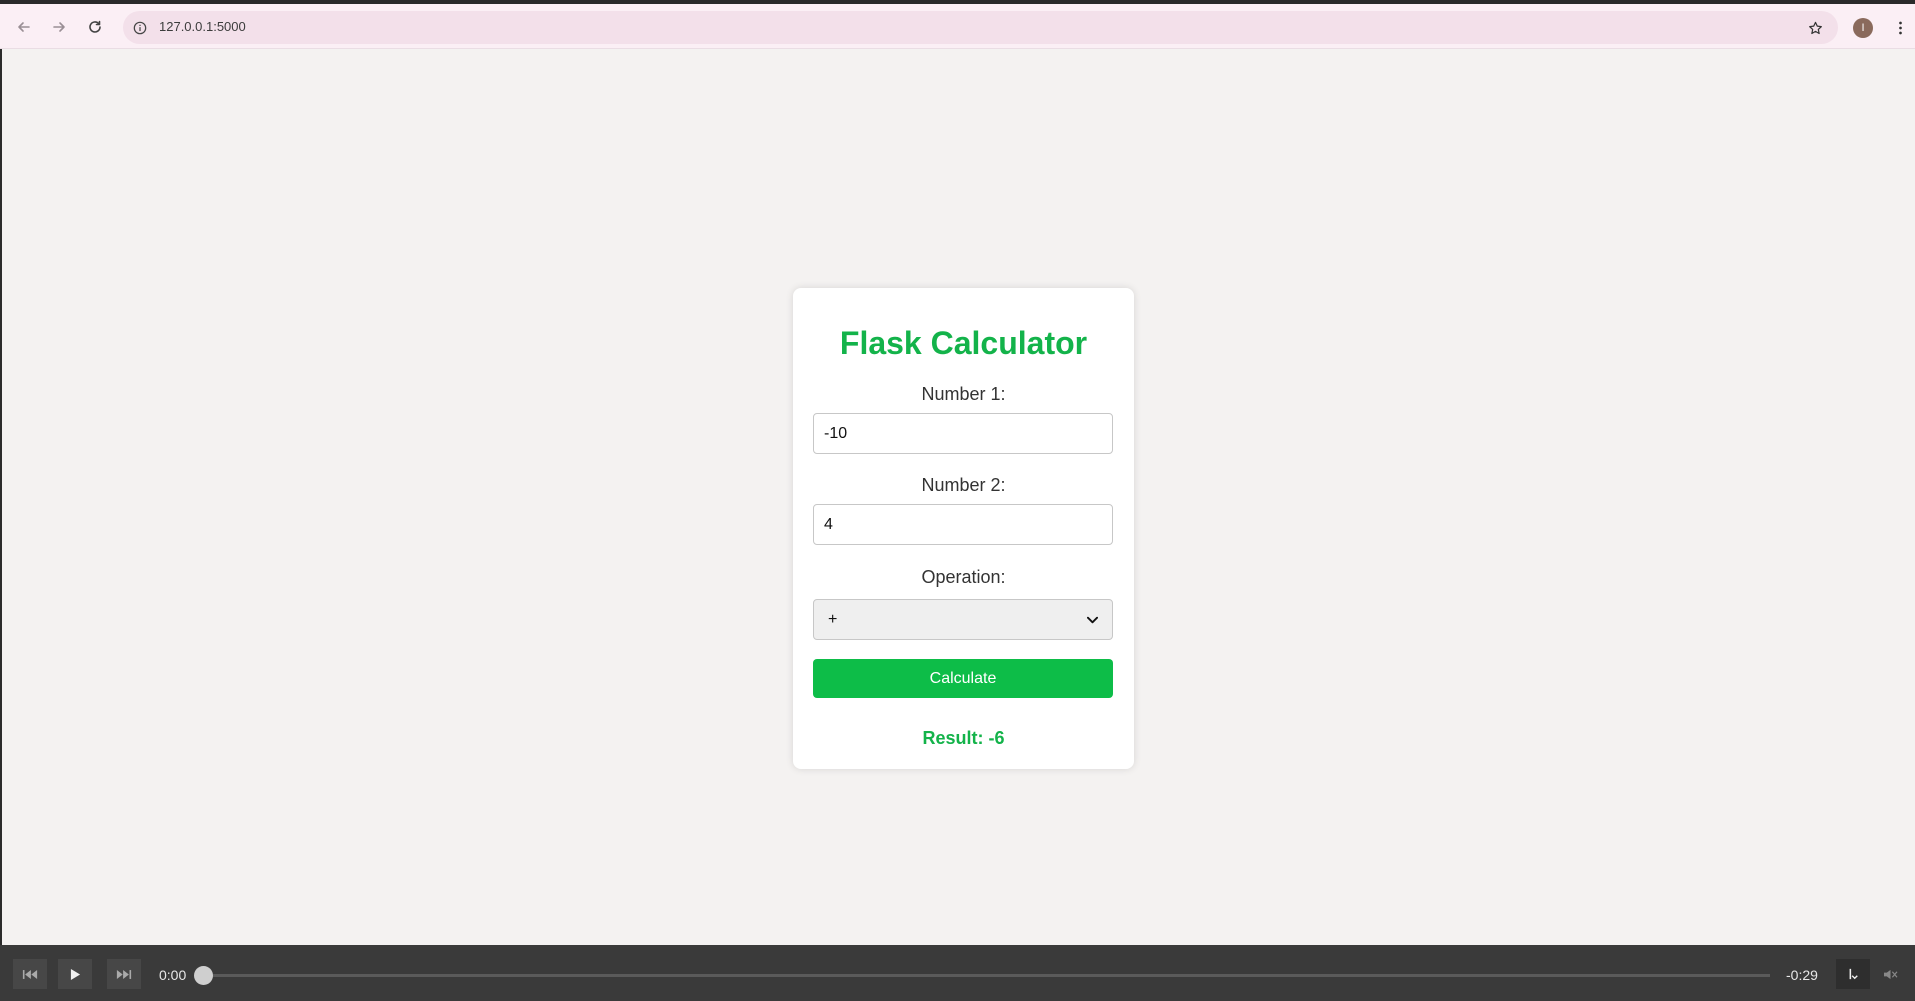 The height and width of the screenshot is (1001, 1915). Describe the element at coordinates (986, 975) in the screenshot. I see `seek-bar` at that location.